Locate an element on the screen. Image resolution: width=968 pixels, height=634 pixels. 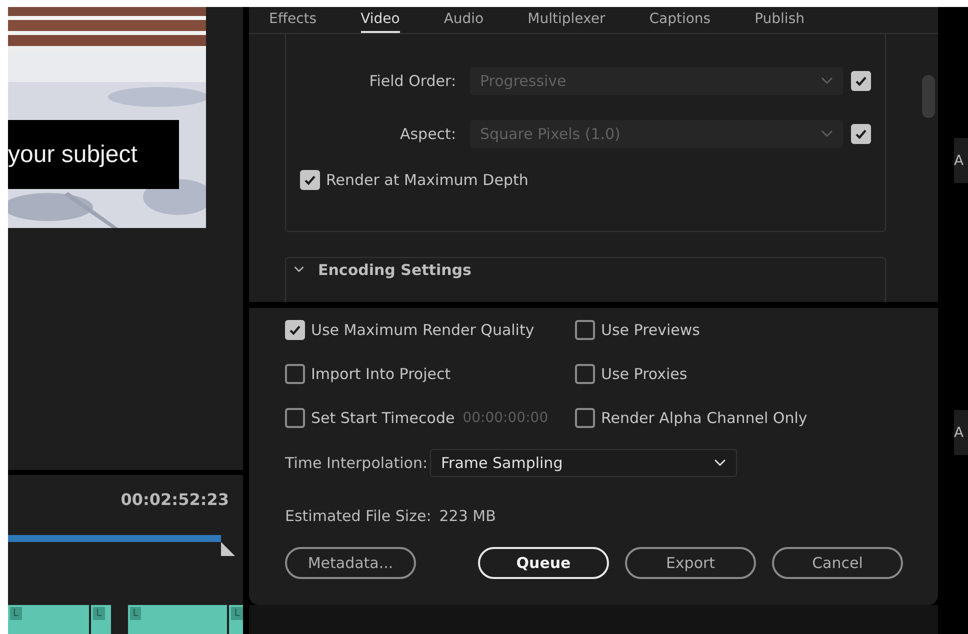
tab: Video is located at coordinates (380, 20).